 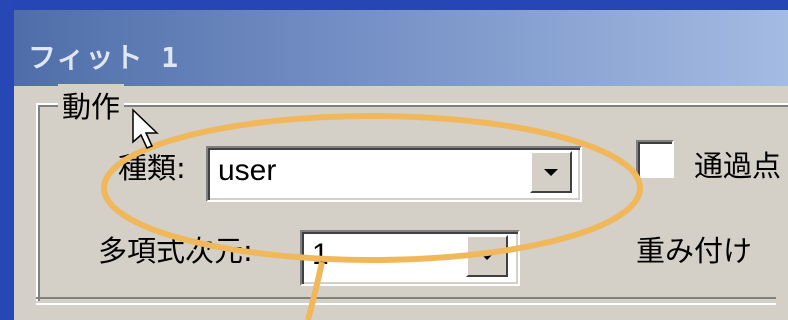 I want to click on groupbox-bottom-edge, so click(x=406, y=301).